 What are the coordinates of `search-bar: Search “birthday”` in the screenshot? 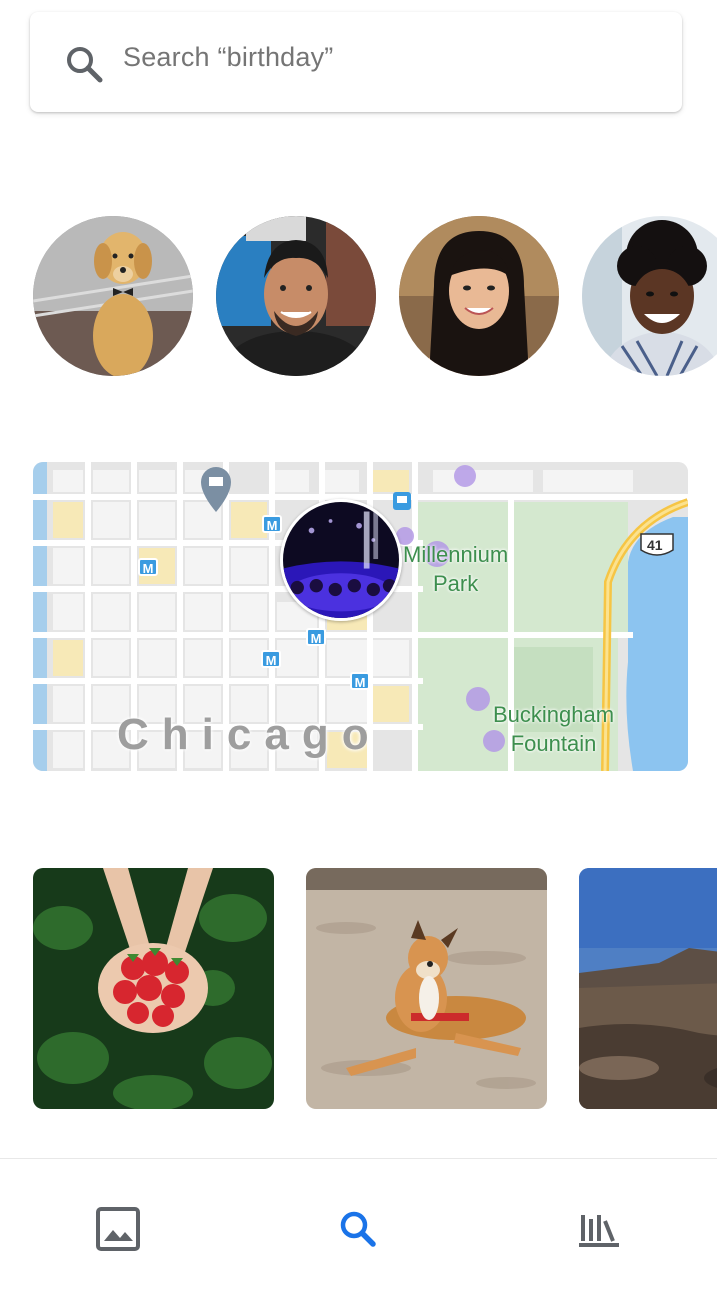 It's located at (356, 62).